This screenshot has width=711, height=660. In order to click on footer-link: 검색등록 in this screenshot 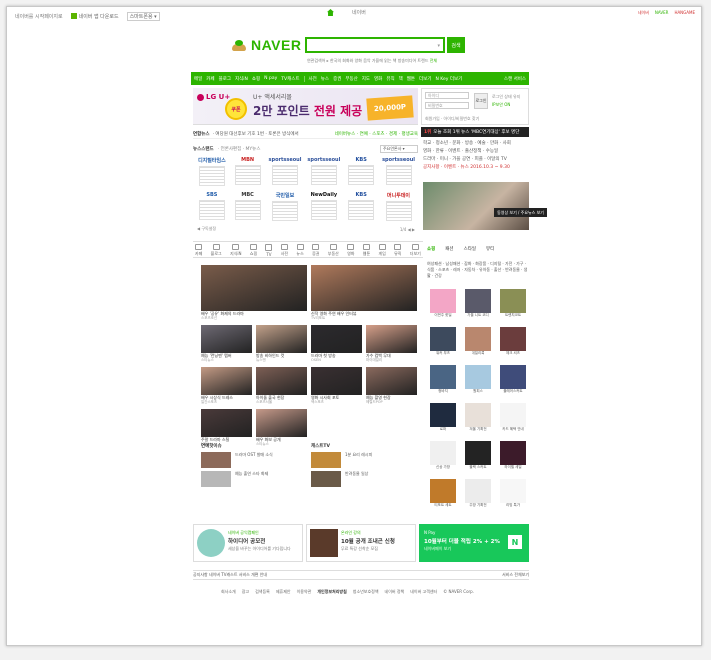, I will do `click(262, 592)`.